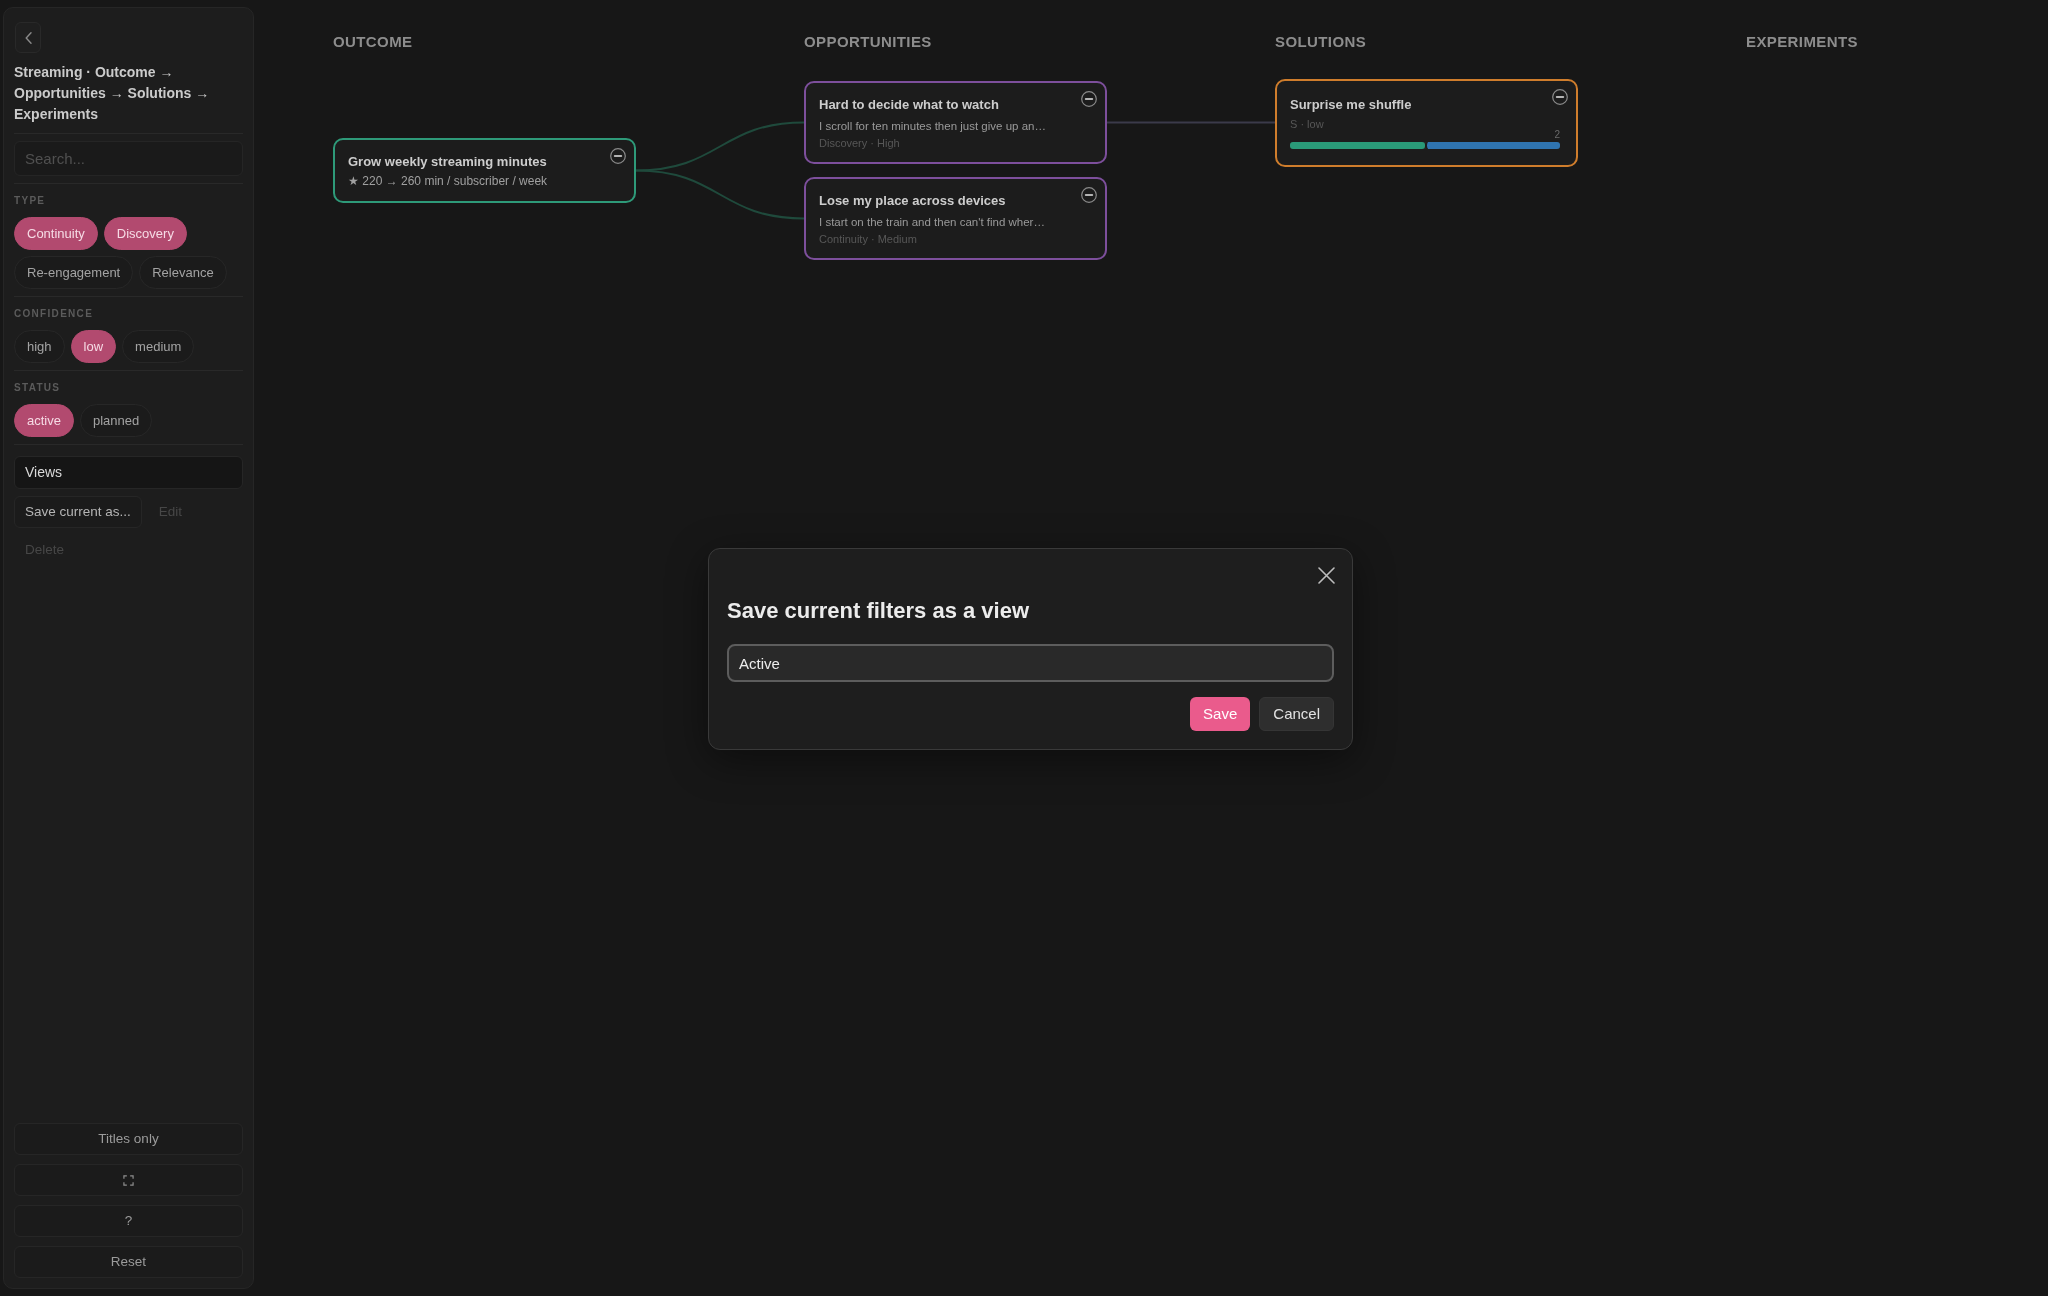 Image resolution: width=2048 pixels, height=1296 pixels. I want to click on node-meta: S · low, so click(1307, 123).